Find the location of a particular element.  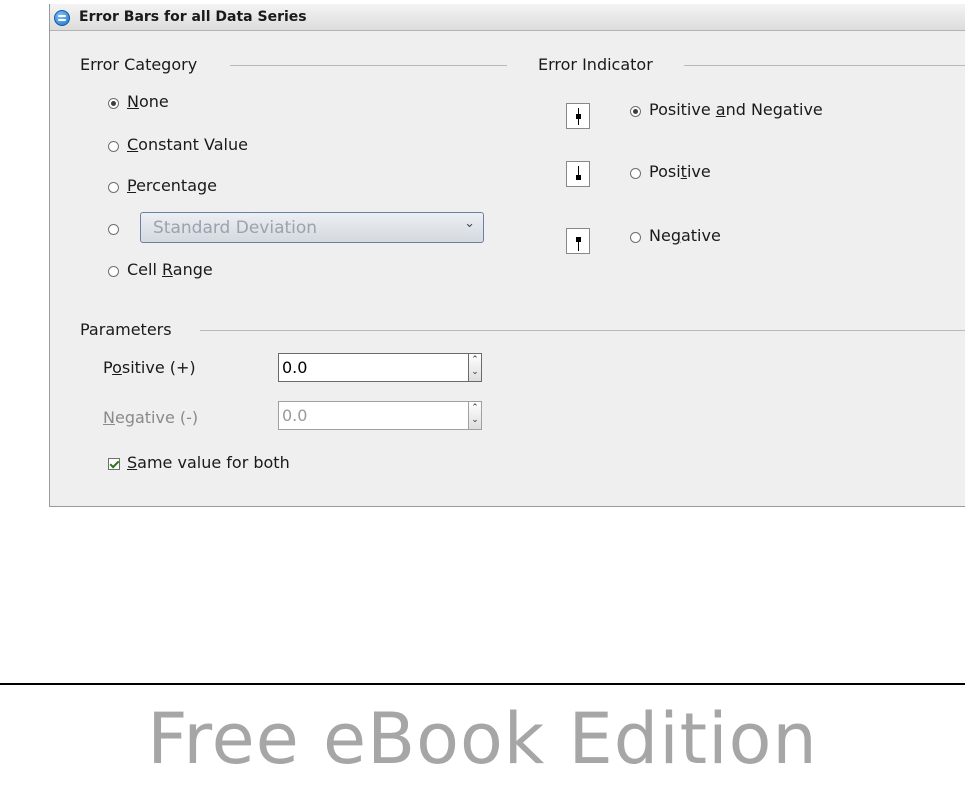

function-select-value: Standard Deviation is located at coordinates (235, 228).